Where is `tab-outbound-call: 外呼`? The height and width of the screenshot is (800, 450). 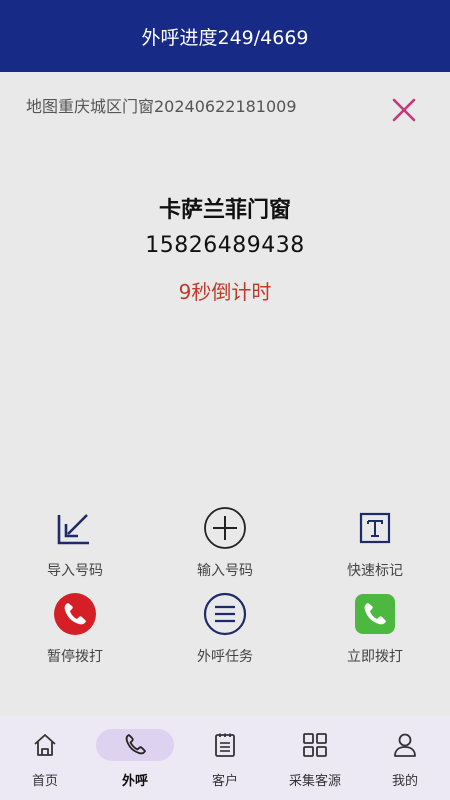
tab-outbound-call: 外呼 is located at coordinates (135, 758).